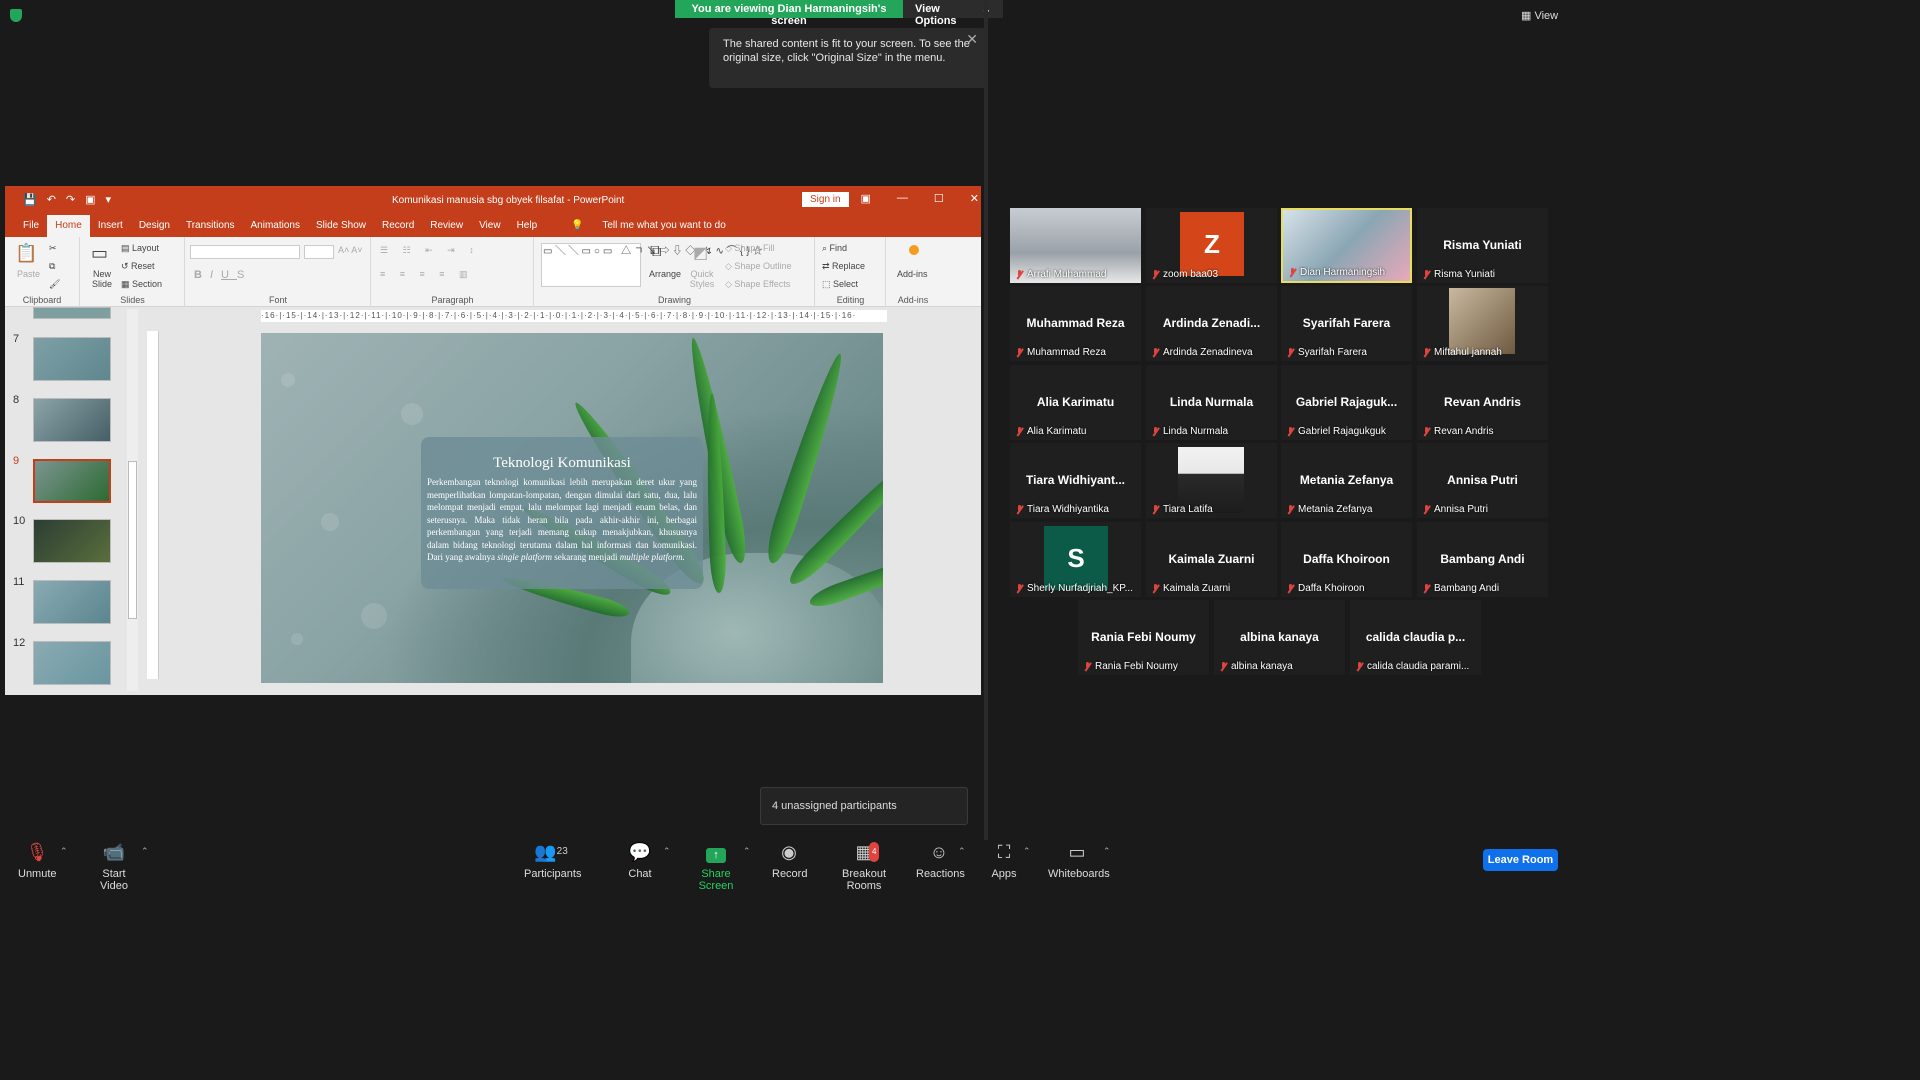 The width and height of the screenshot is (1920, 1080). What do you see at coordinates (1107, 851) in the screenshot?
I see `whiteboards-caret-icon: ⌃` at bounding box center [1107, 851].